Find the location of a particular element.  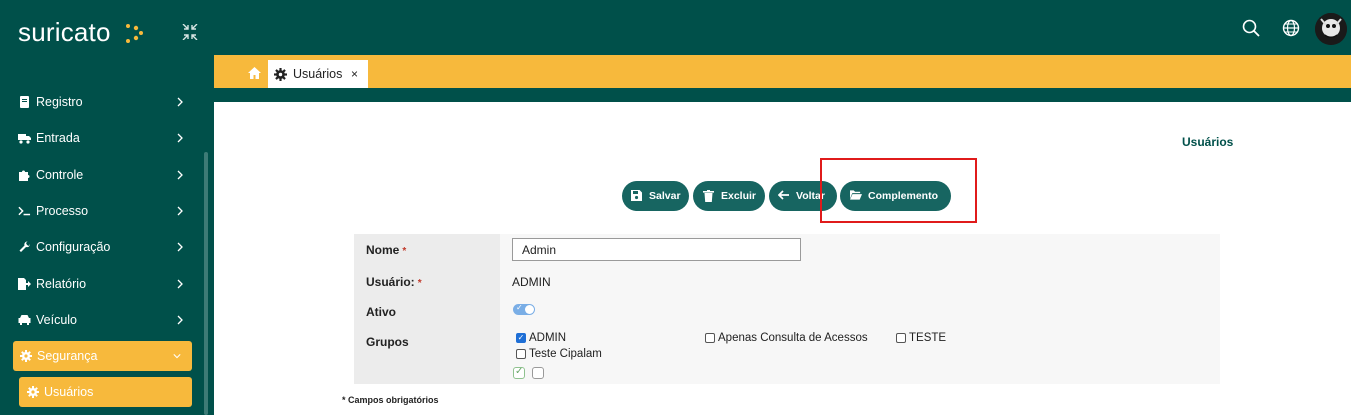

page-title: Usuários is located at coordinates (1208, 142).